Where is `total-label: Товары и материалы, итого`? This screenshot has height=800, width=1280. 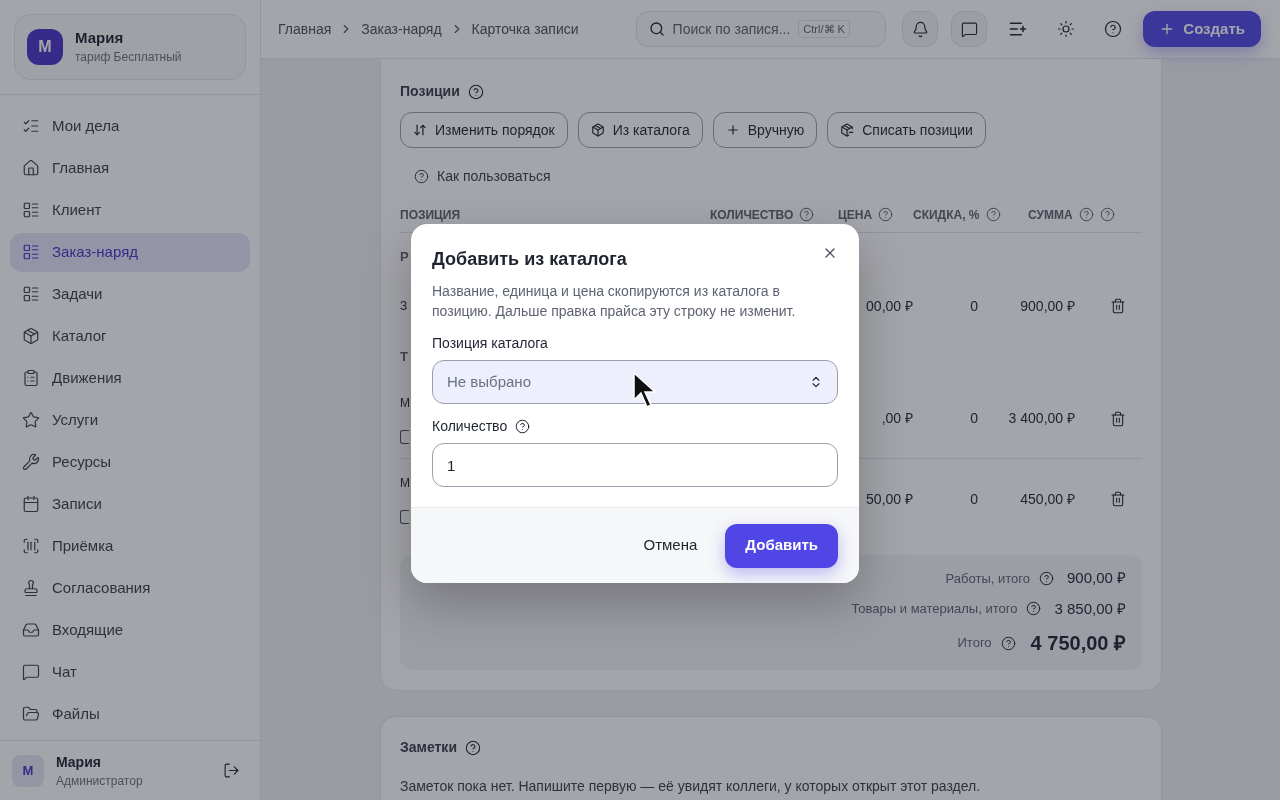
total-label: Товары и материалы, итого is located at coordinates (934, 609).